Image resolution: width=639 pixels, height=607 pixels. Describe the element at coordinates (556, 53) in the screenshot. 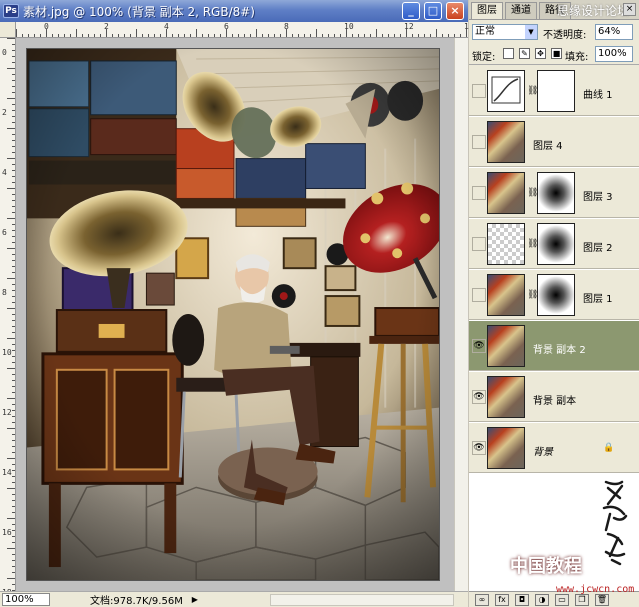

I see `all-lock-icon: ■` at that location.